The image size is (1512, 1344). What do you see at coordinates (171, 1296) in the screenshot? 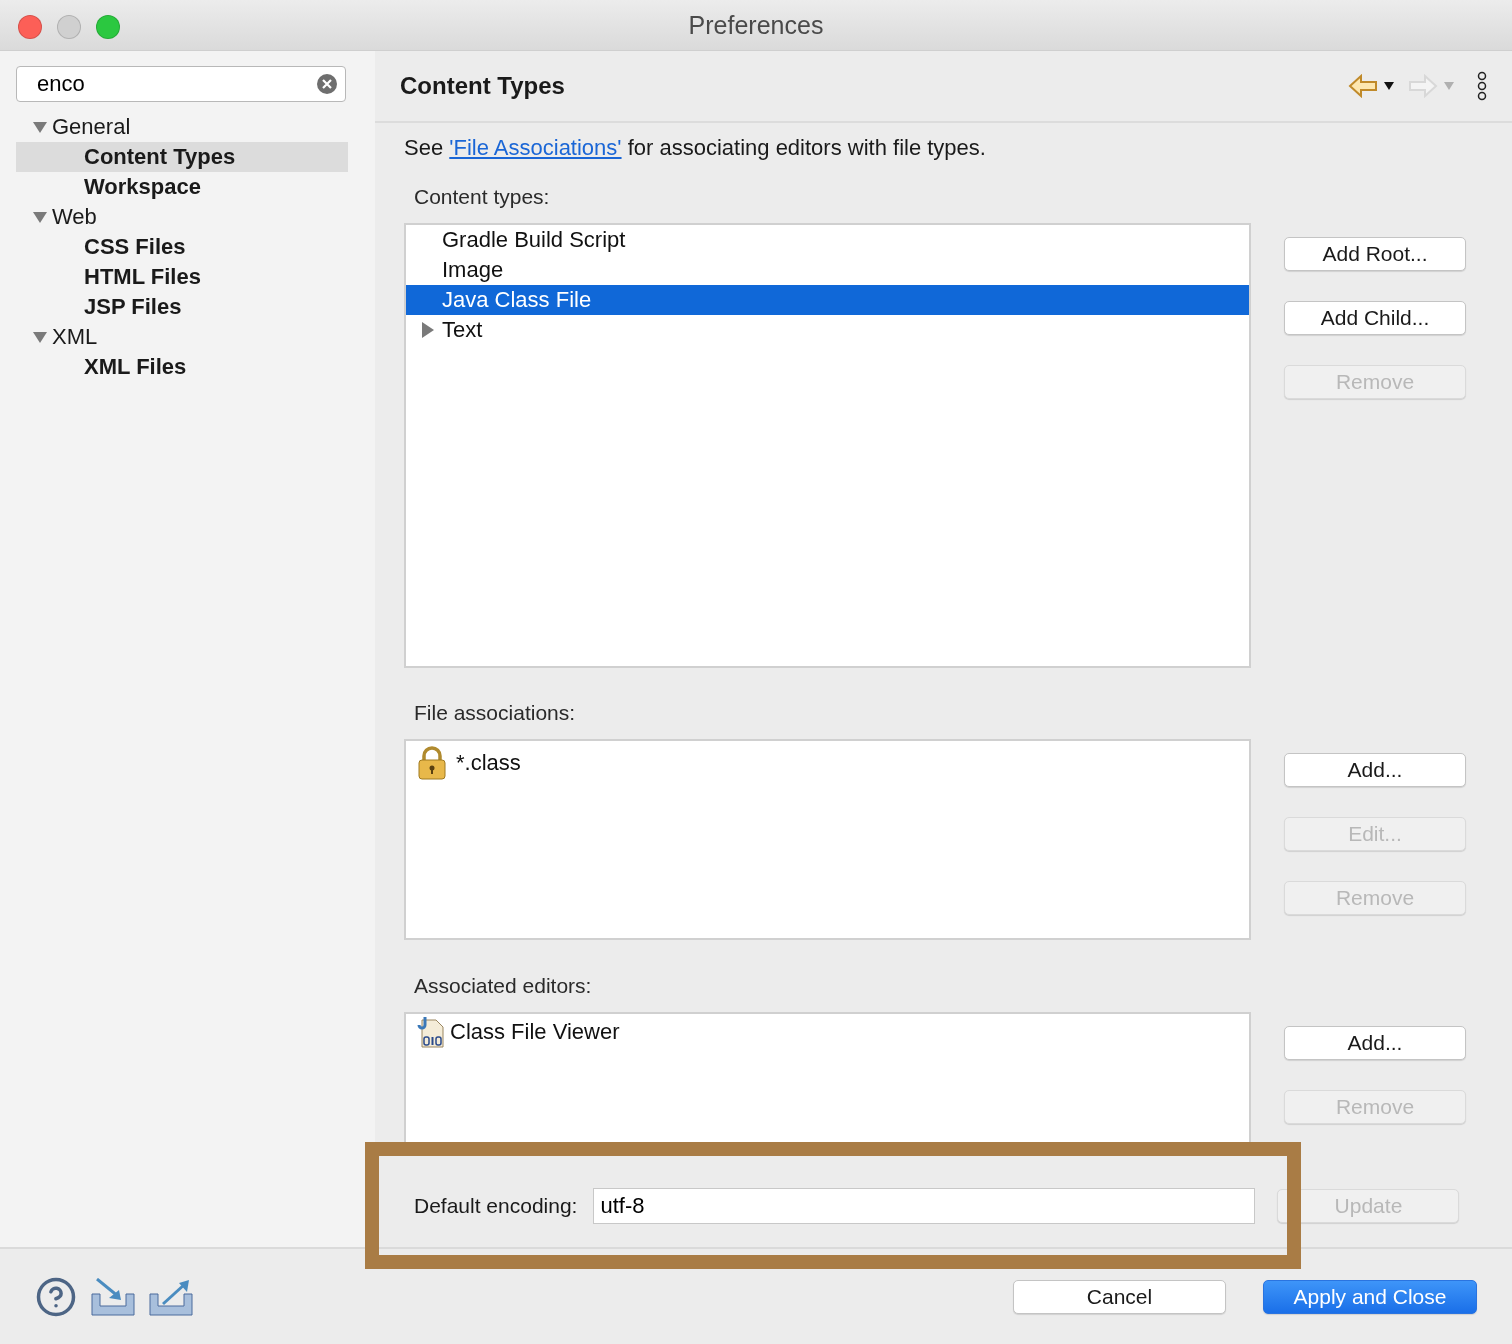
I see `export-icon` at bounding box center [171, 1296].